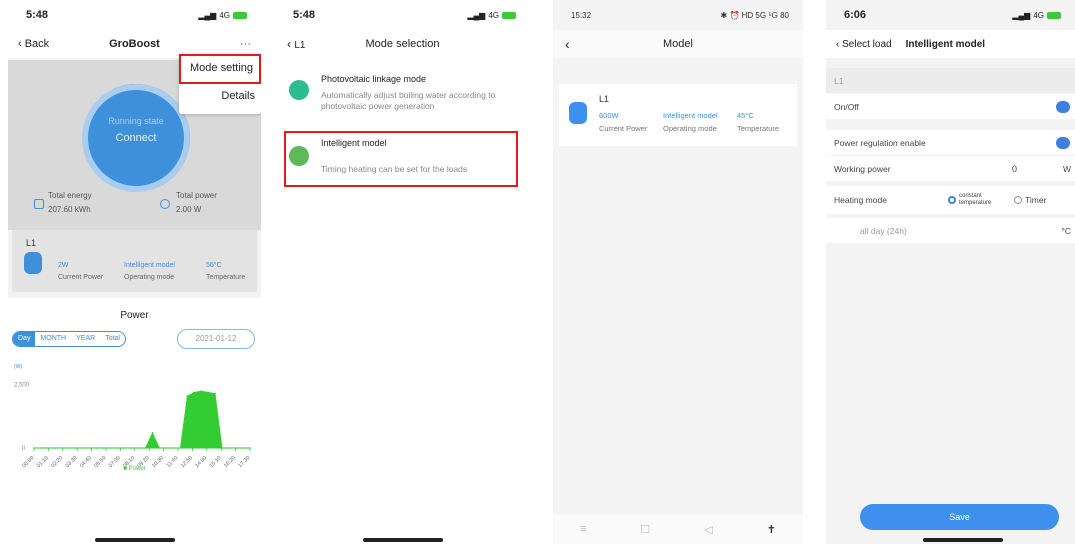 The image size is (1075, 544). I want to click on timer-option: Timer, so click(1030, 200).